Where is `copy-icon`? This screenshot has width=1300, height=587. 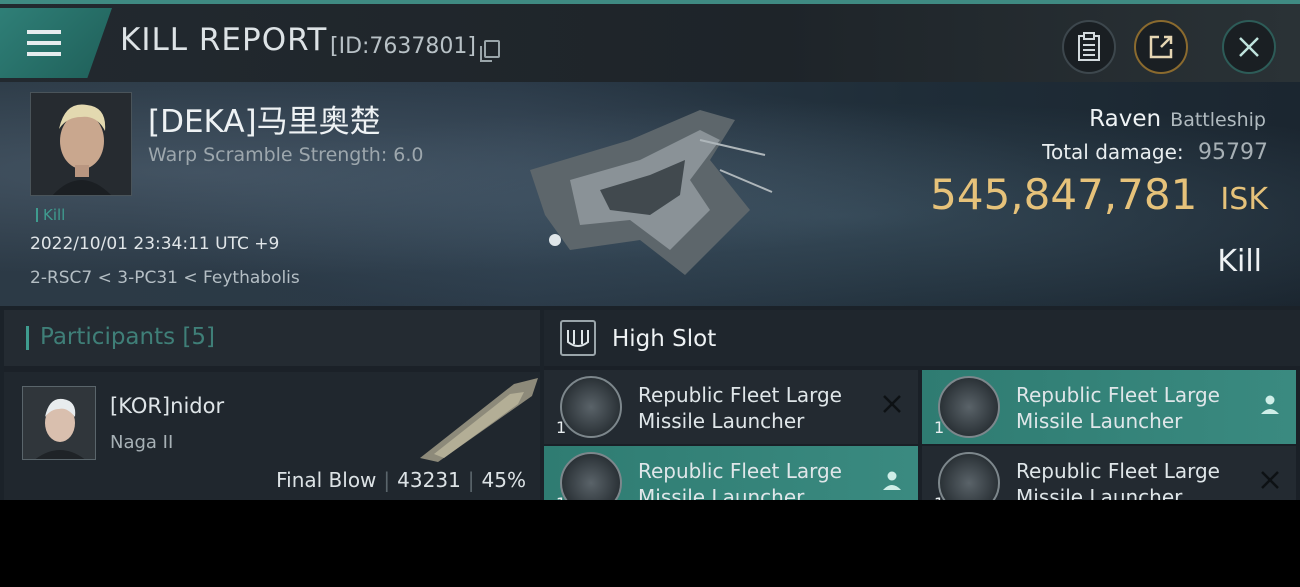 copy-icon is located at coordinates (490, 51).